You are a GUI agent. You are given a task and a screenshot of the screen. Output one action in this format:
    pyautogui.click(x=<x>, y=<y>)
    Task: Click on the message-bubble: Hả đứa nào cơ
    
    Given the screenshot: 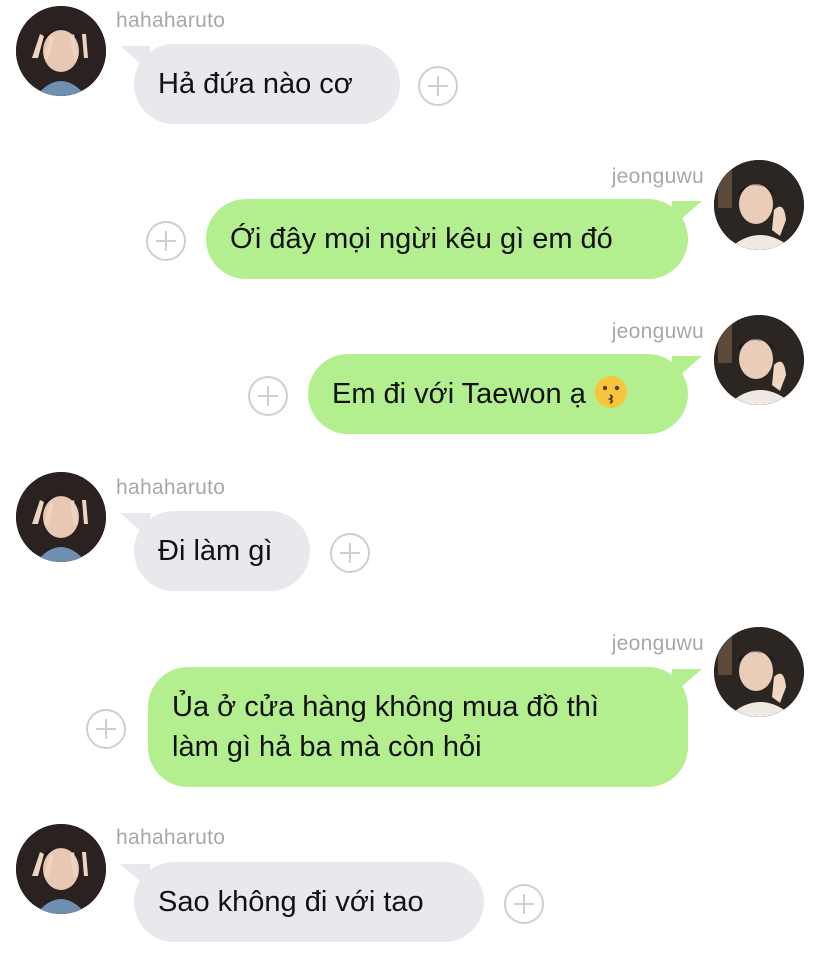 What is the action you would take?
    pyautogui.click(x=260, y=84)
    